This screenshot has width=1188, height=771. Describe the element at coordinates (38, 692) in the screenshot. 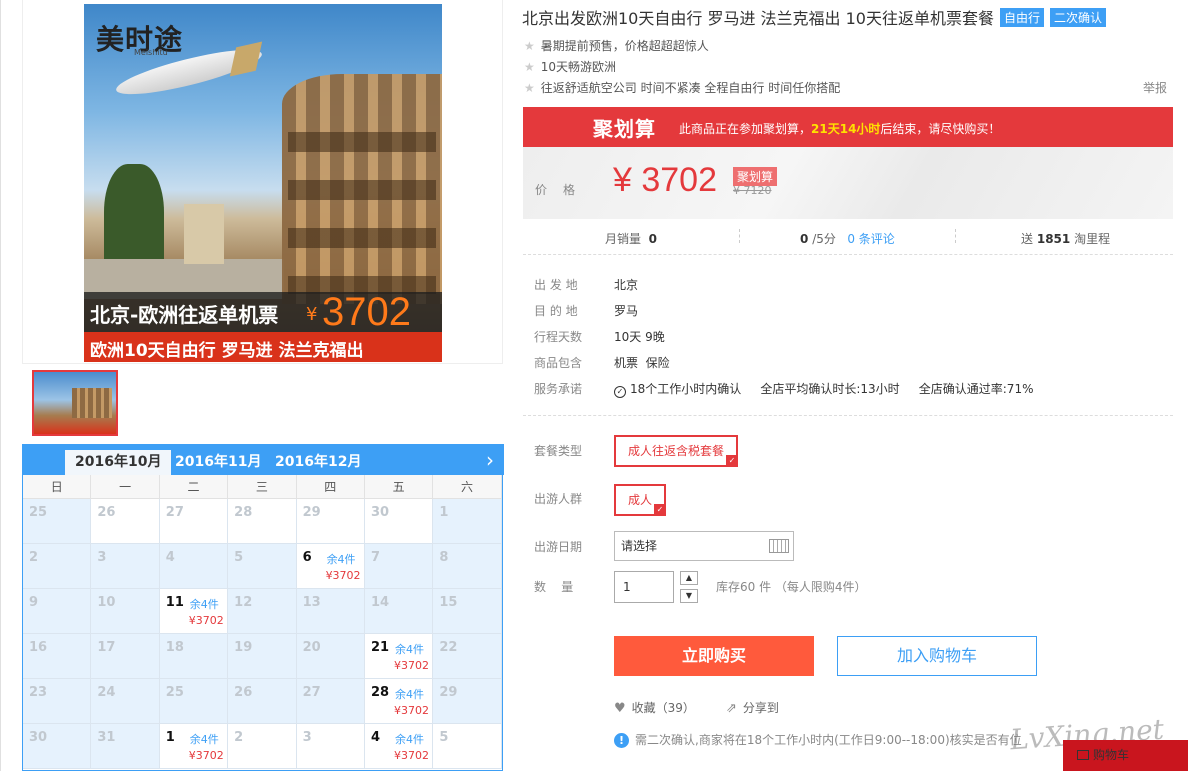

I see `calendar-day-number: 23` at that location.